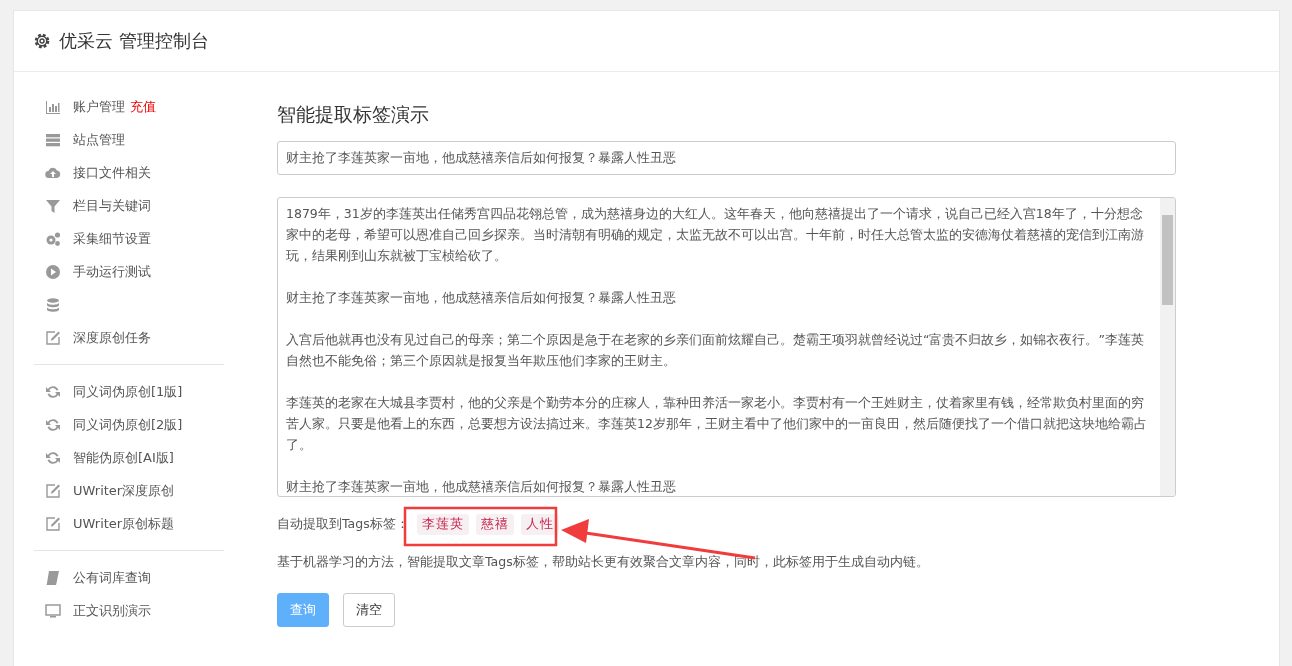 The image size is (1292, 666). What do you see at coordinates (726, 158) in the screenshot?
I see `title-field: 财主抢了李莲英家一亩地，他成慈禧亲信后如何报复？暴露人性丑恶` at bounding box center [726, 158].